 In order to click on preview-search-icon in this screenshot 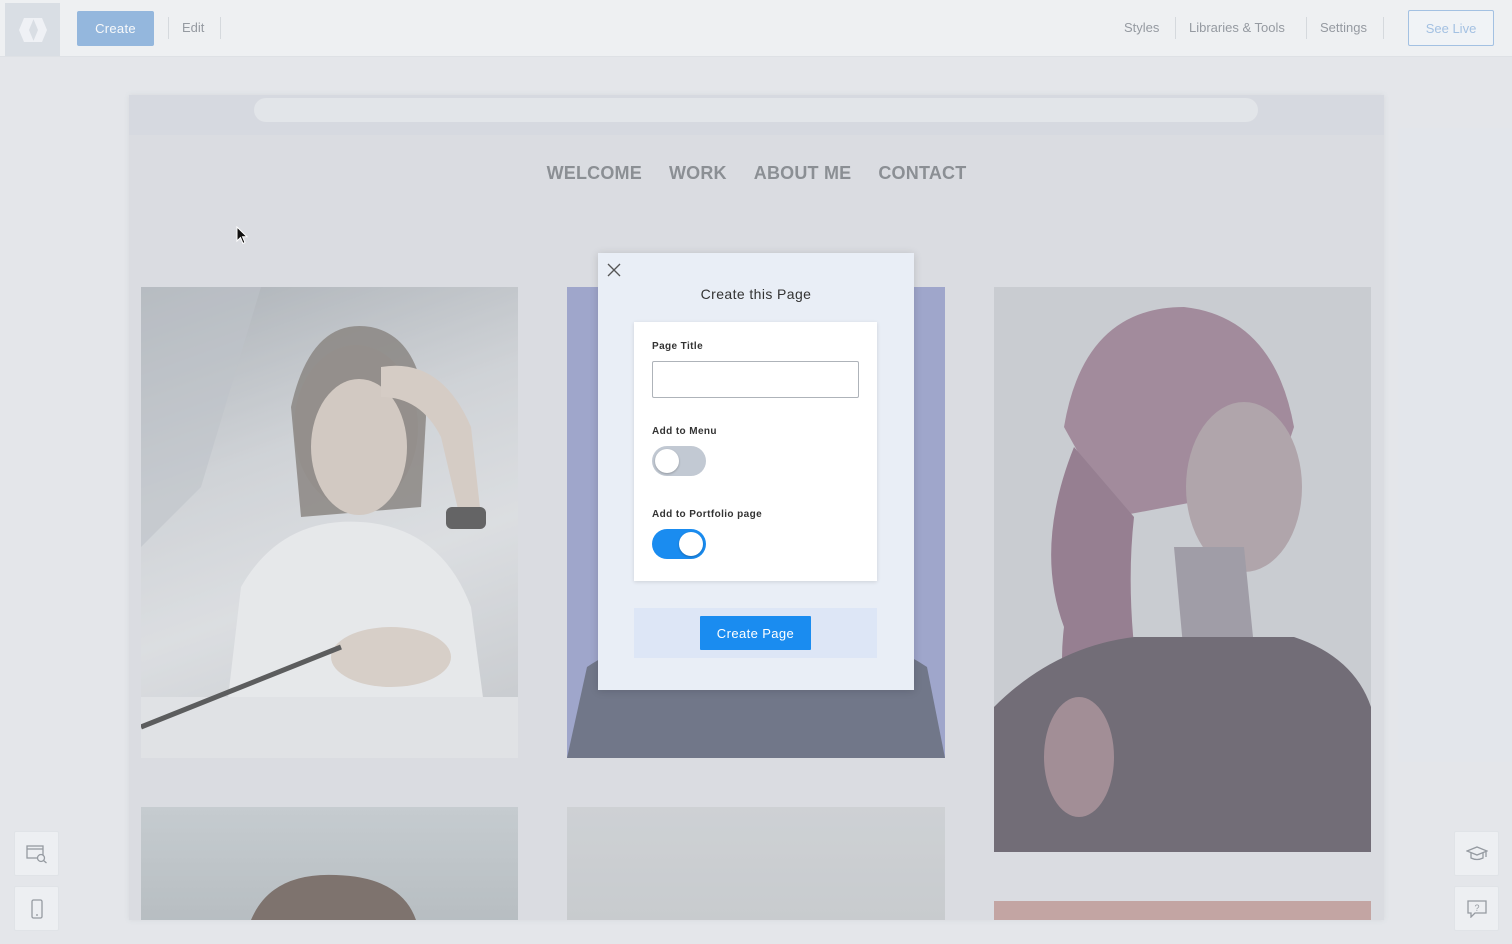, I will do `click(36, 853)`.